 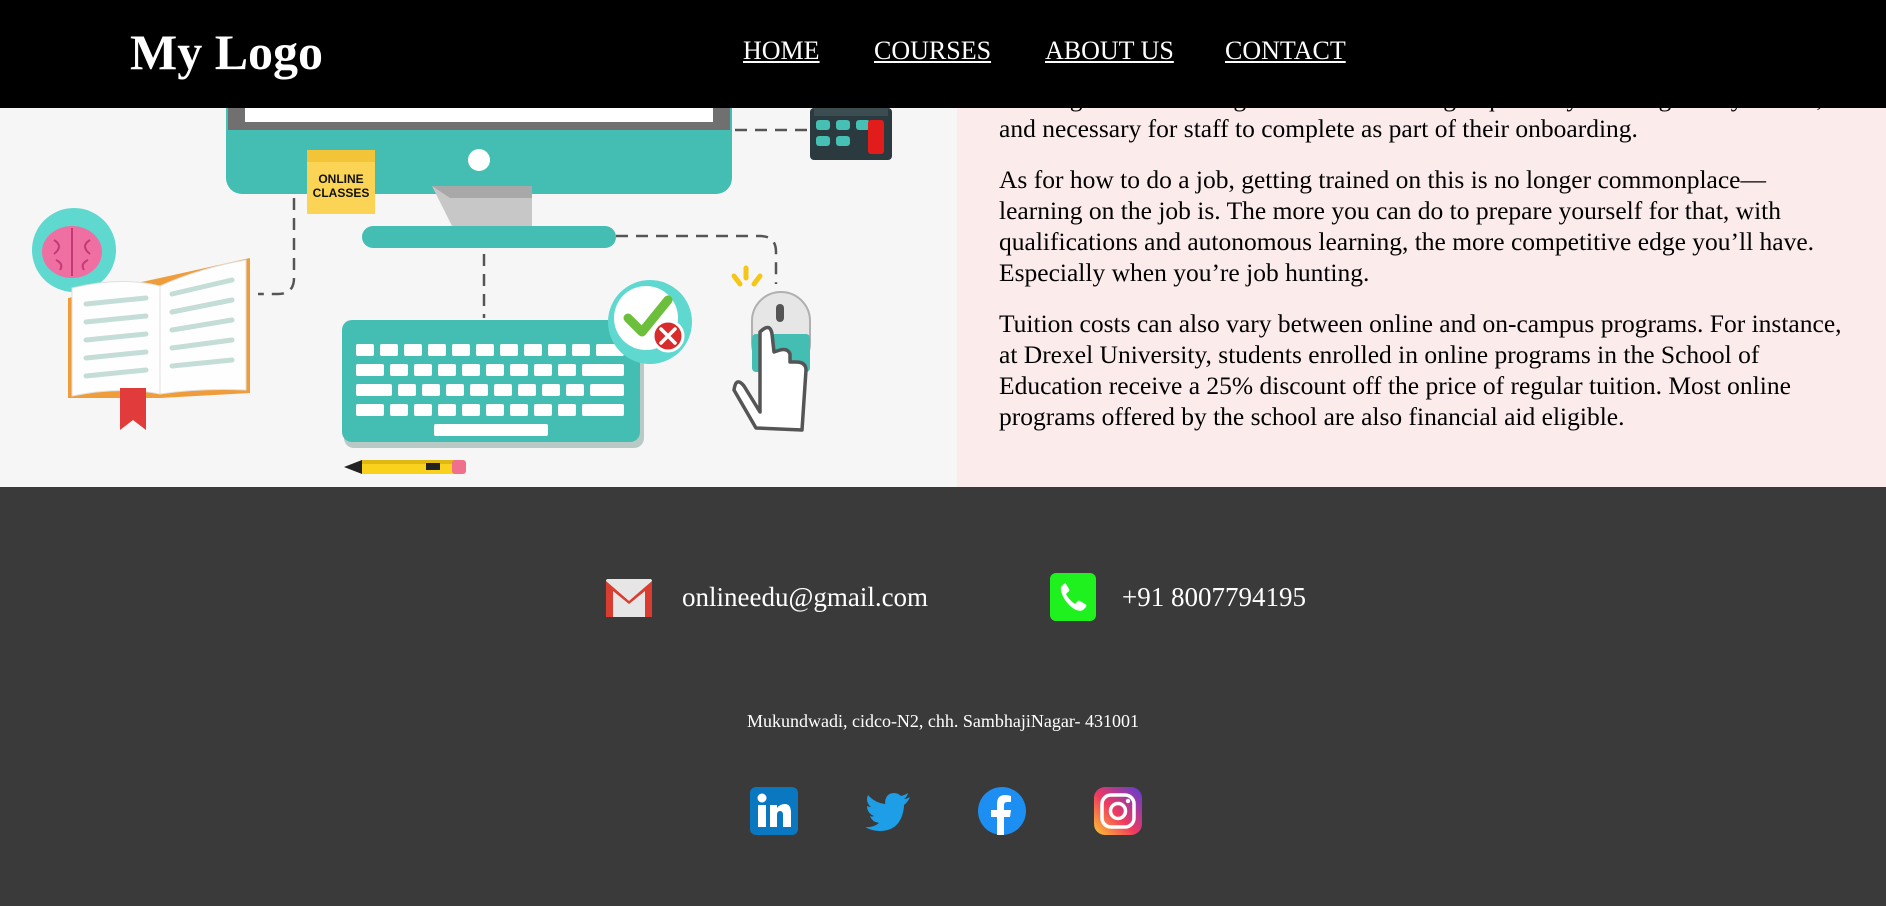 I want to click on phone-icon, so click(x=1073, y=597).